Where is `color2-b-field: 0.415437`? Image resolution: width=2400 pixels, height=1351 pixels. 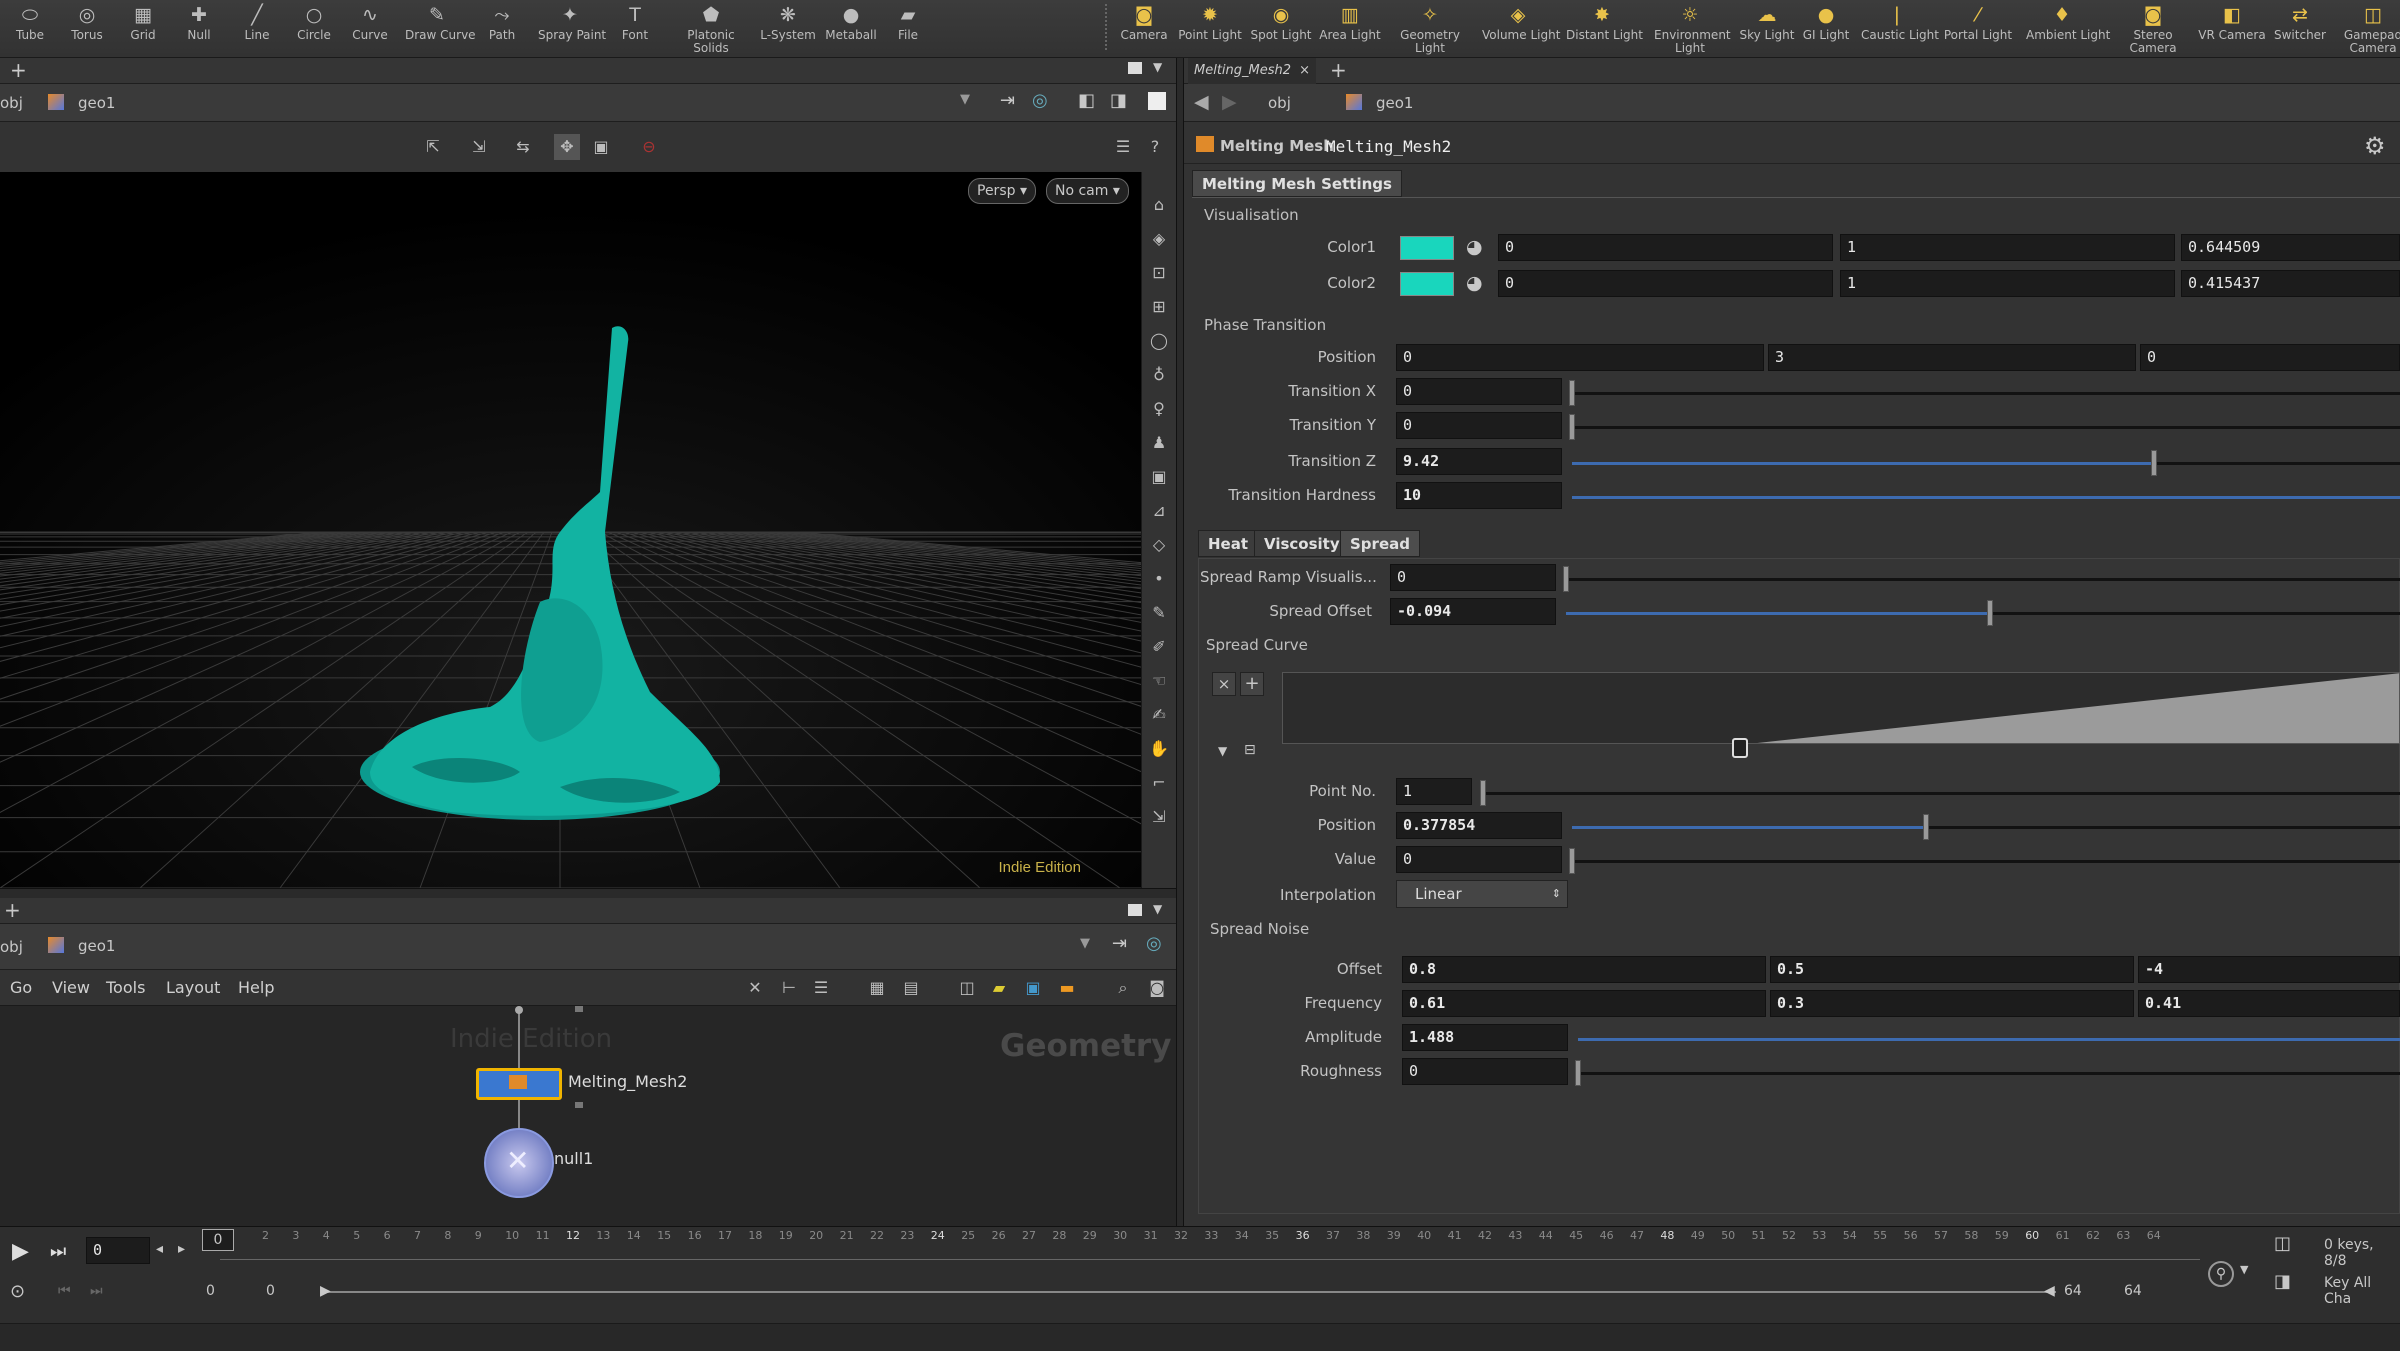
color2-b-field: 0.415437 is located at coordinates (2290, 283).